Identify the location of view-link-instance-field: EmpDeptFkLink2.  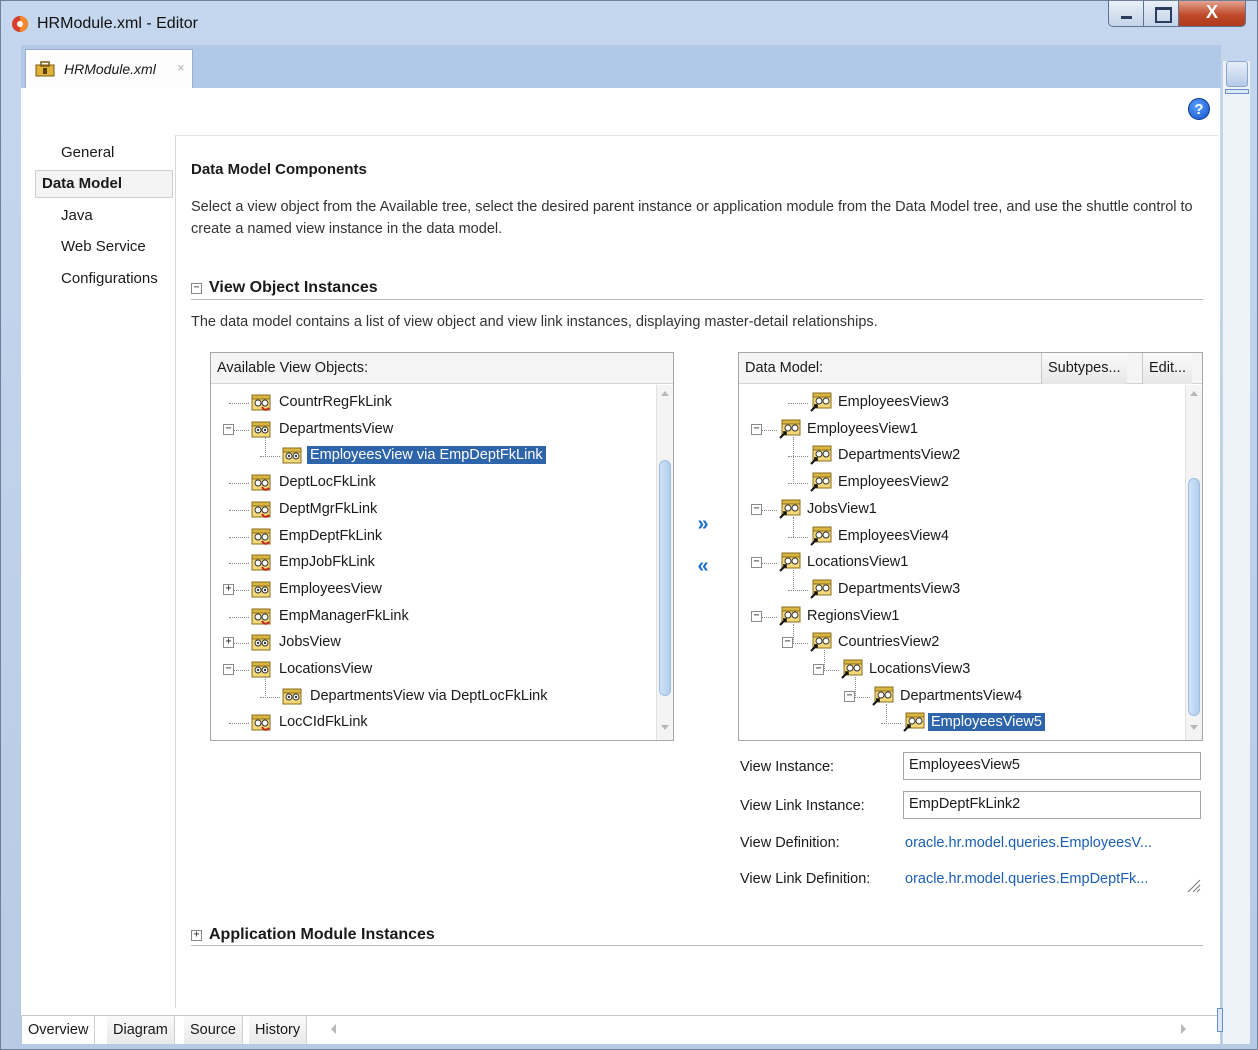
(1052, 805).